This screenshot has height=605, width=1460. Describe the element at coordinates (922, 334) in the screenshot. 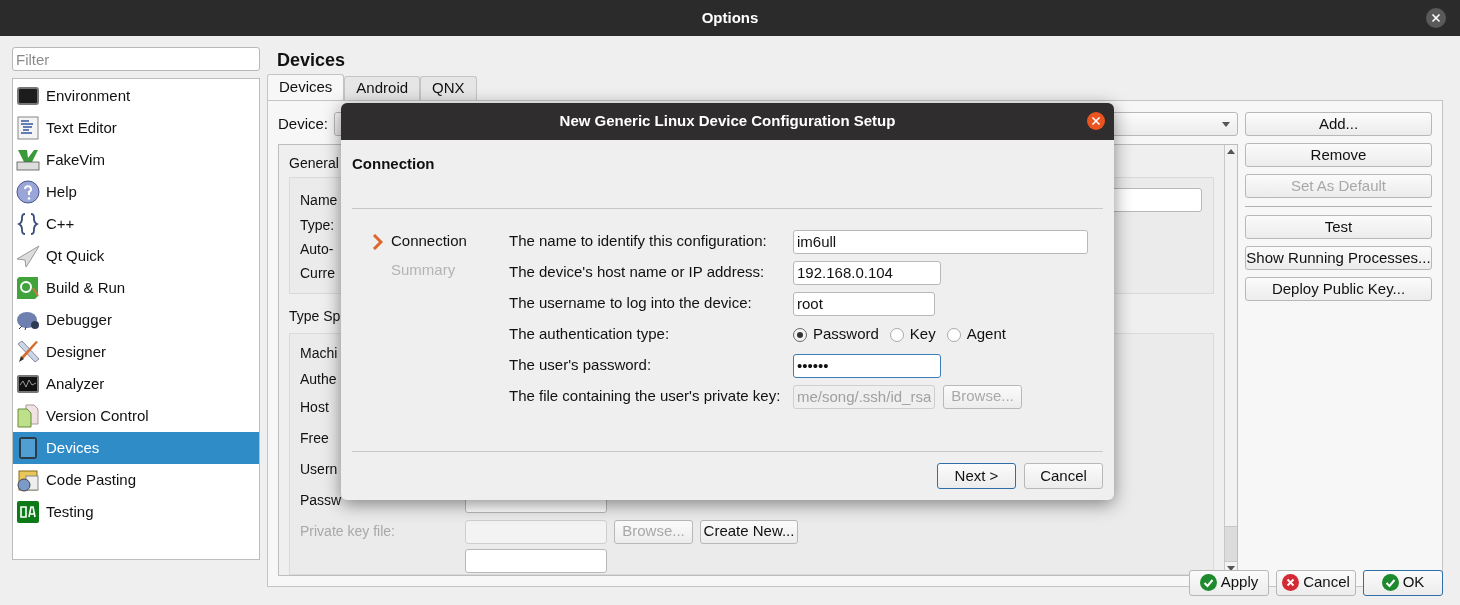

I see `radio-label: Key` at that location.